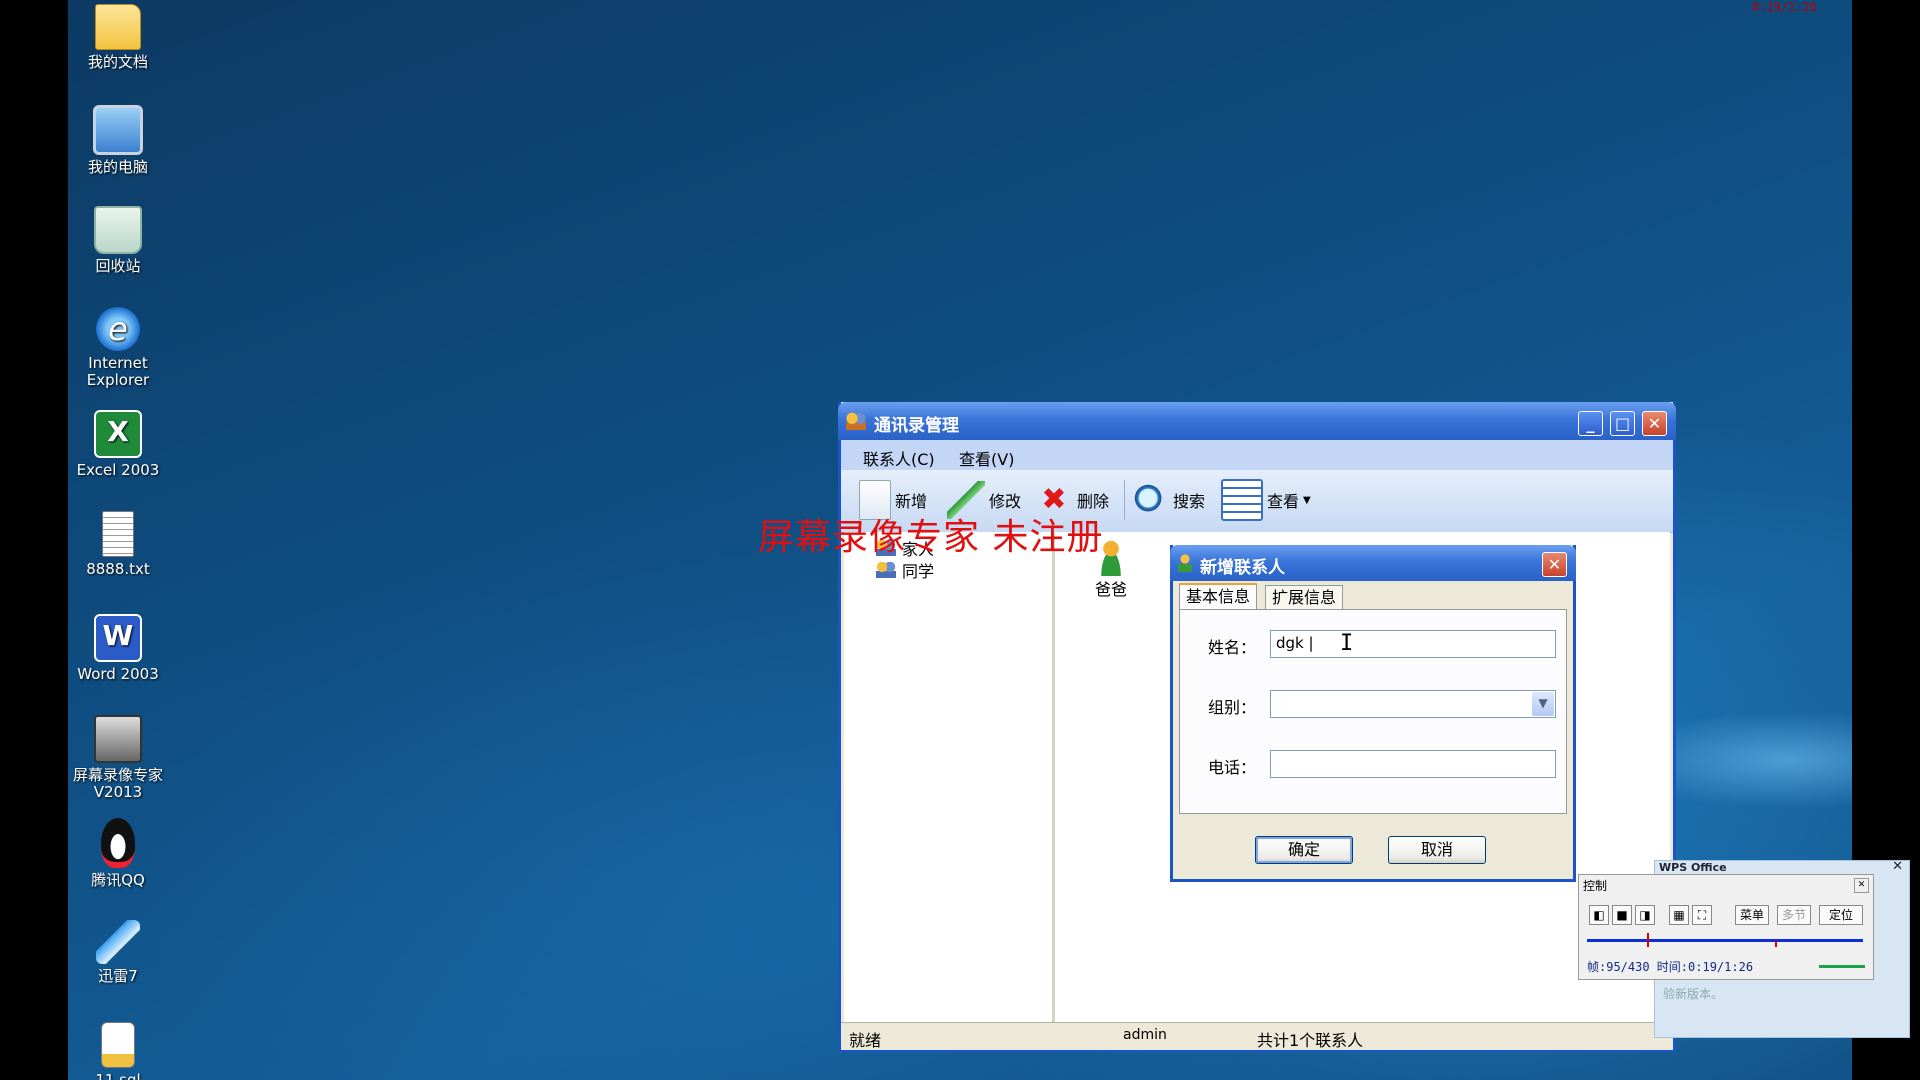 The width and height of the screenshot is (1920, 1080). I want to click on locate-button: 定位, so click(1841, 915).